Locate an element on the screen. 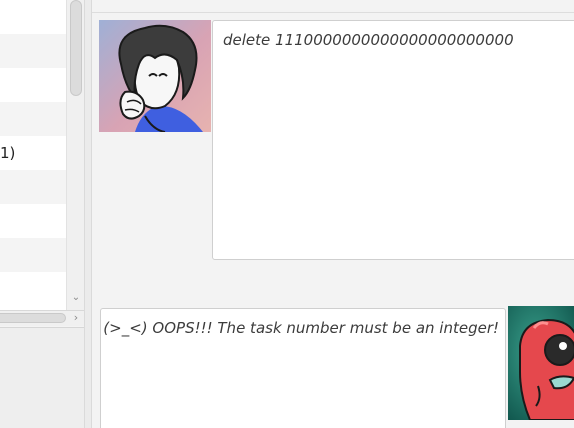 The height and width of the screenshot is (428, 574). scroll-right-arrow-icon: › is located at coordinates (76, 318).